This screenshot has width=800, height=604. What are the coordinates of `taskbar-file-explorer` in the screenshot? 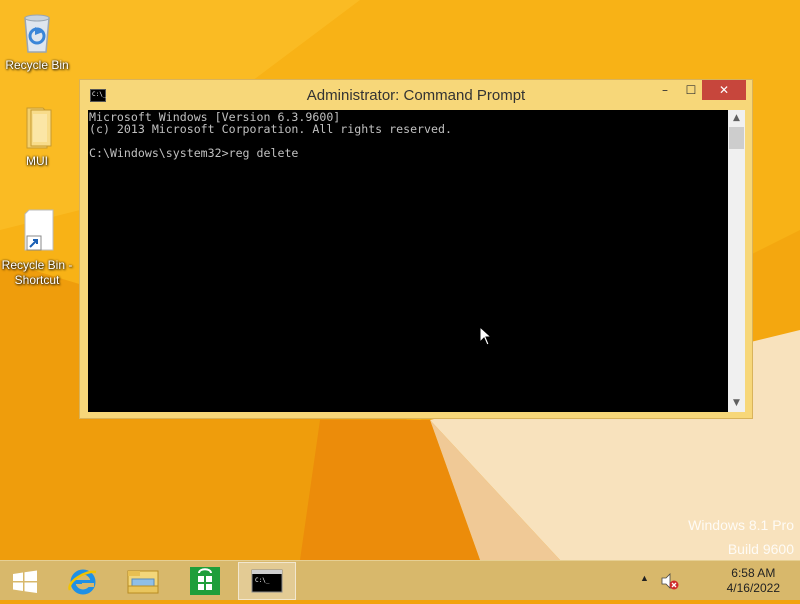 It's located at (142, 581).